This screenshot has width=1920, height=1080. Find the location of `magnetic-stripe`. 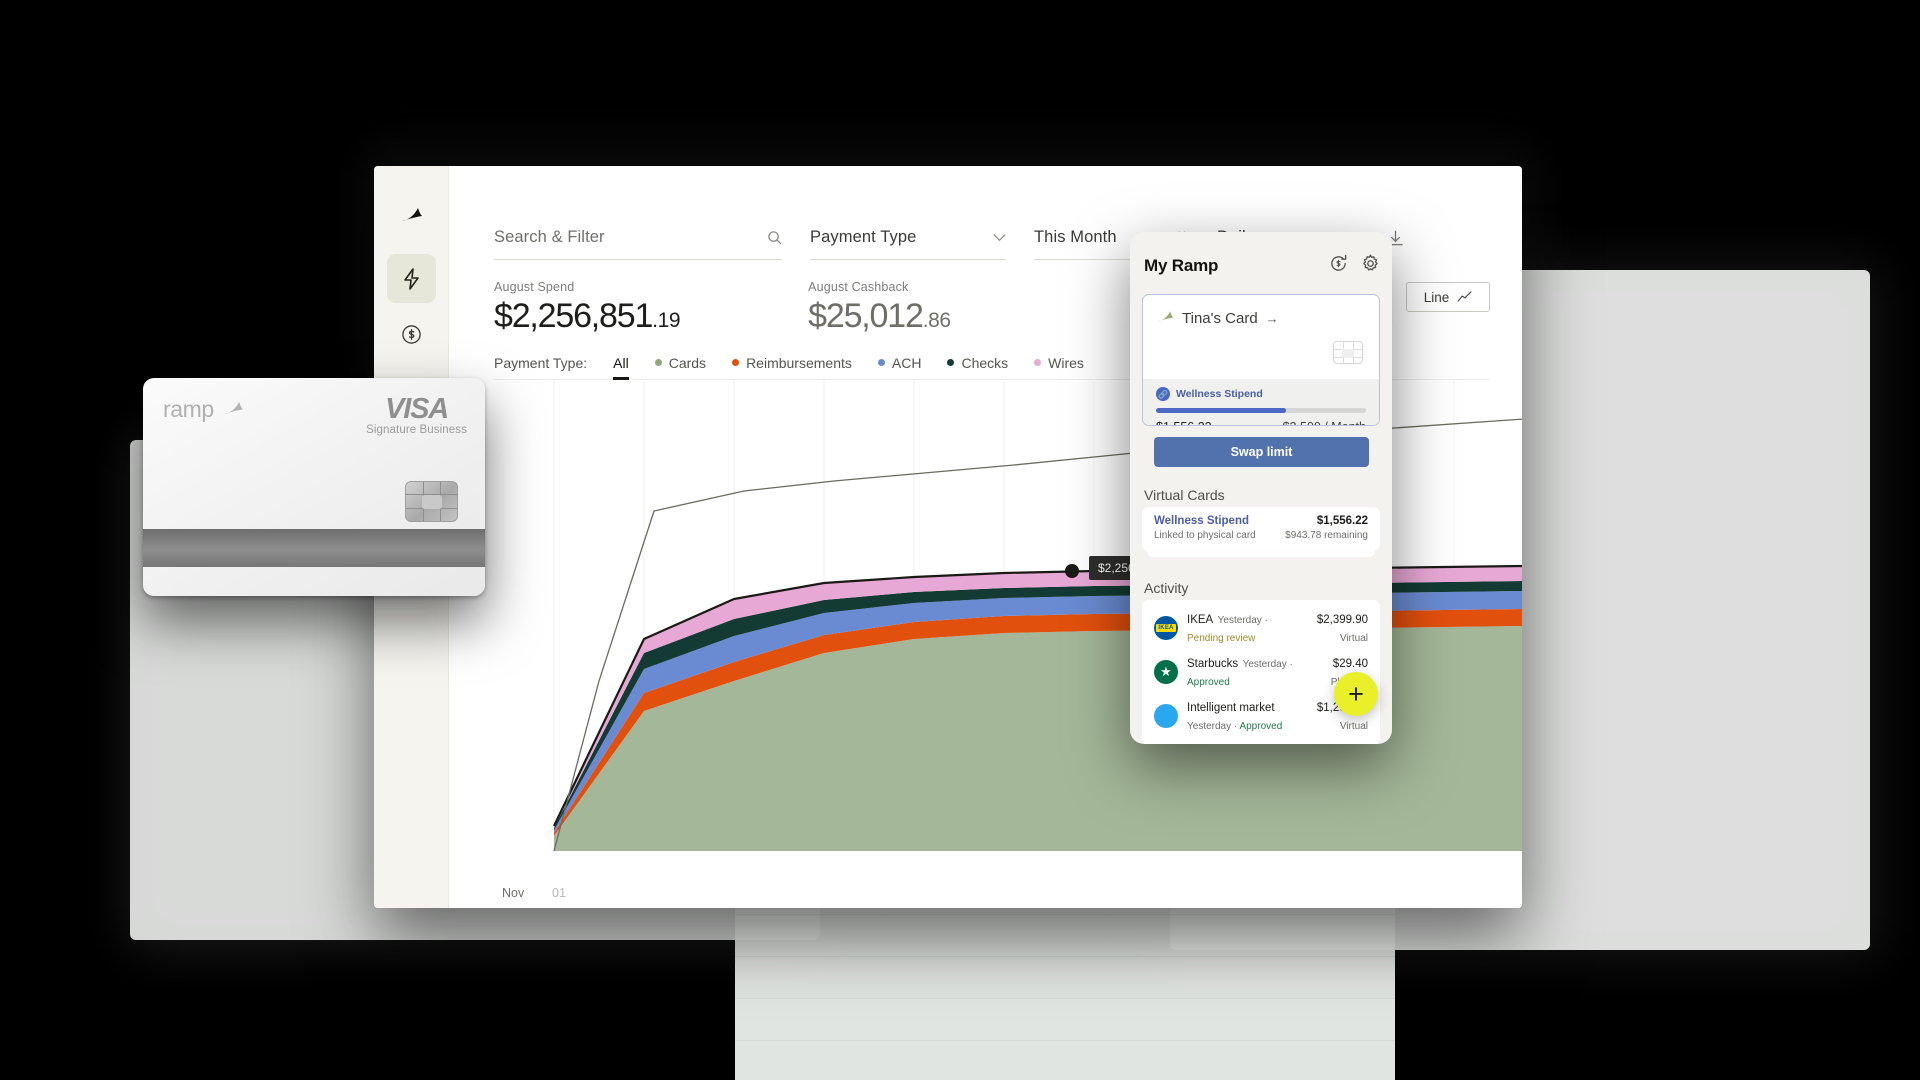

magnetic-stripe is located at coordinates (314, 548).